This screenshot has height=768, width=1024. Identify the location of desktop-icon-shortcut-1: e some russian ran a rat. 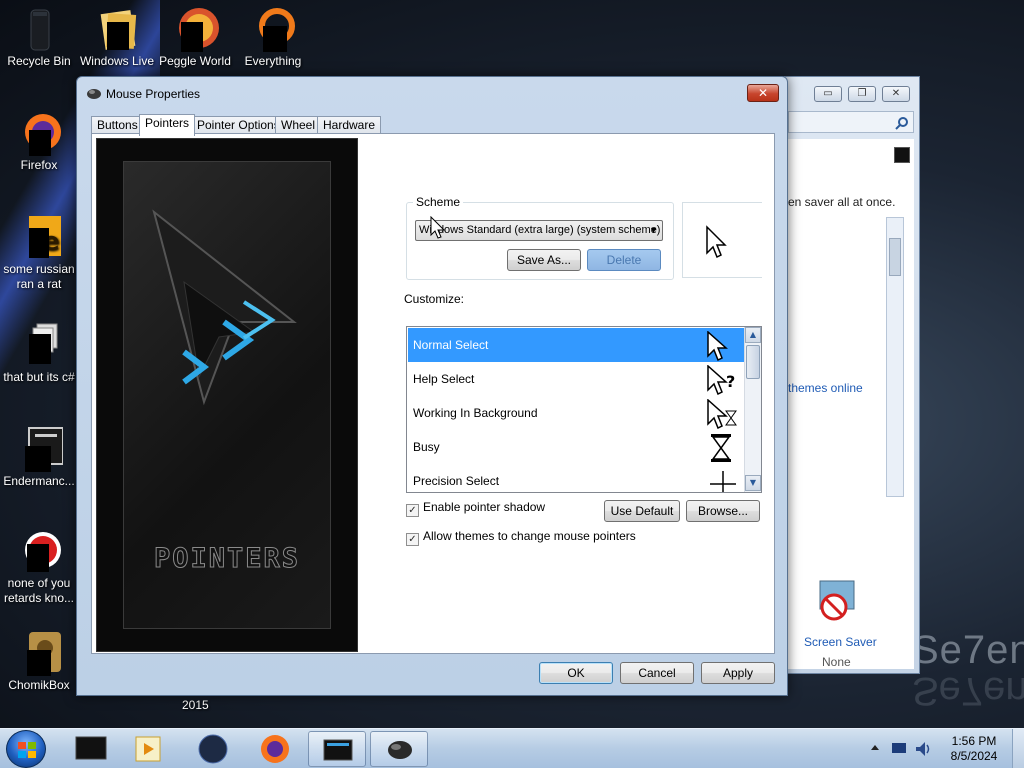
(39, 253).